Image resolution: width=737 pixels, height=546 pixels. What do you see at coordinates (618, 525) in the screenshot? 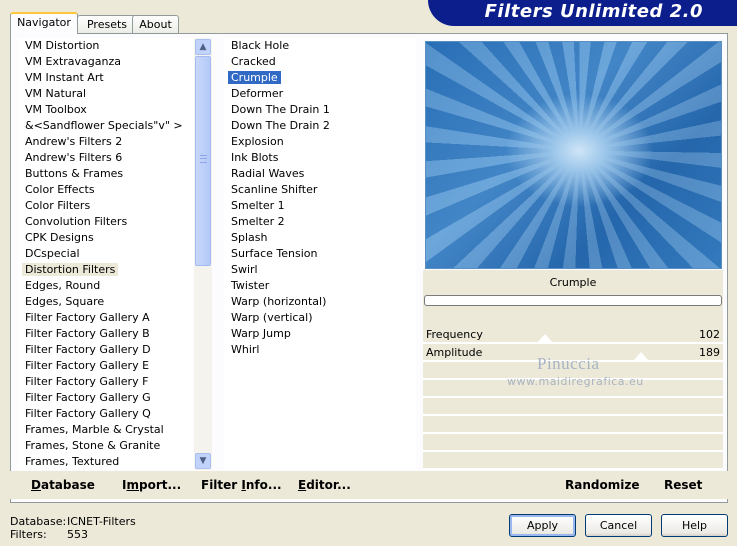
I see `cancel-button: Cancel` at bounding box center [618, 525].